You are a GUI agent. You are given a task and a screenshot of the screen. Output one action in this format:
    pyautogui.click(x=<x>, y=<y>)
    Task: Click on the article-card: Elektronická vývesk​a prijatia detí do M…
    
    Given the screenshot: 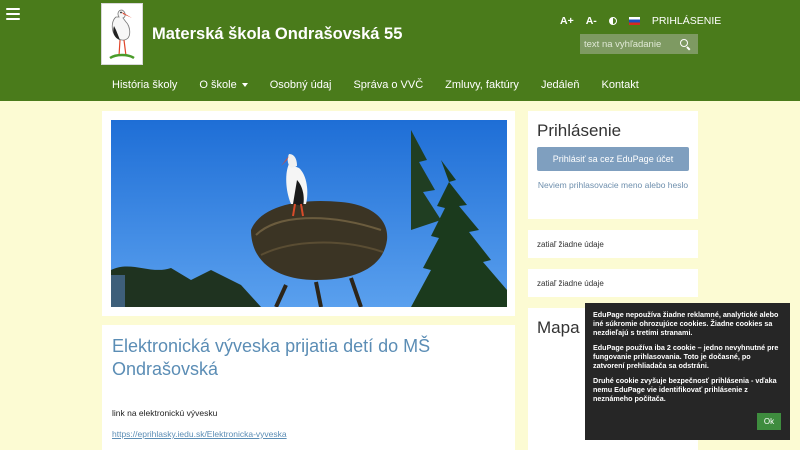 What is the action you would take?
    pyautogui.click(x=308, y=387)
    